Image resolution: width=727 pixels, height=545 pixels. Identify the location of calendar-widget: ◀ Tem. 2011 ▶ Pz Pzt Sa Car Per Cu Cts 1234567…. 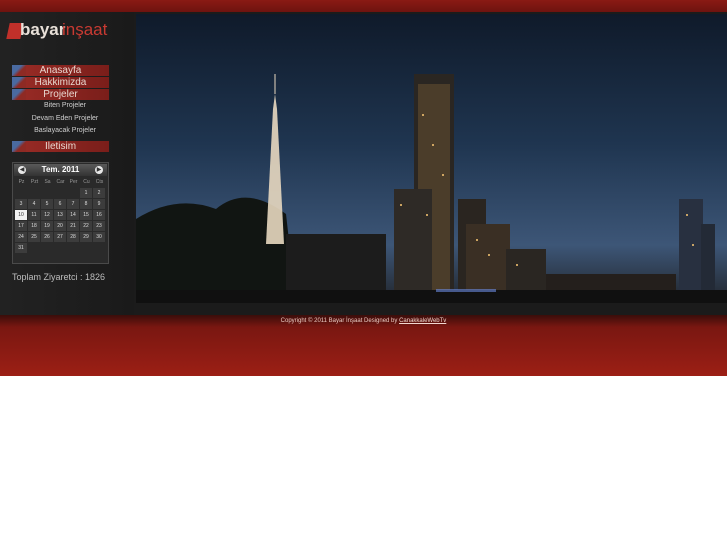
(60, 213).